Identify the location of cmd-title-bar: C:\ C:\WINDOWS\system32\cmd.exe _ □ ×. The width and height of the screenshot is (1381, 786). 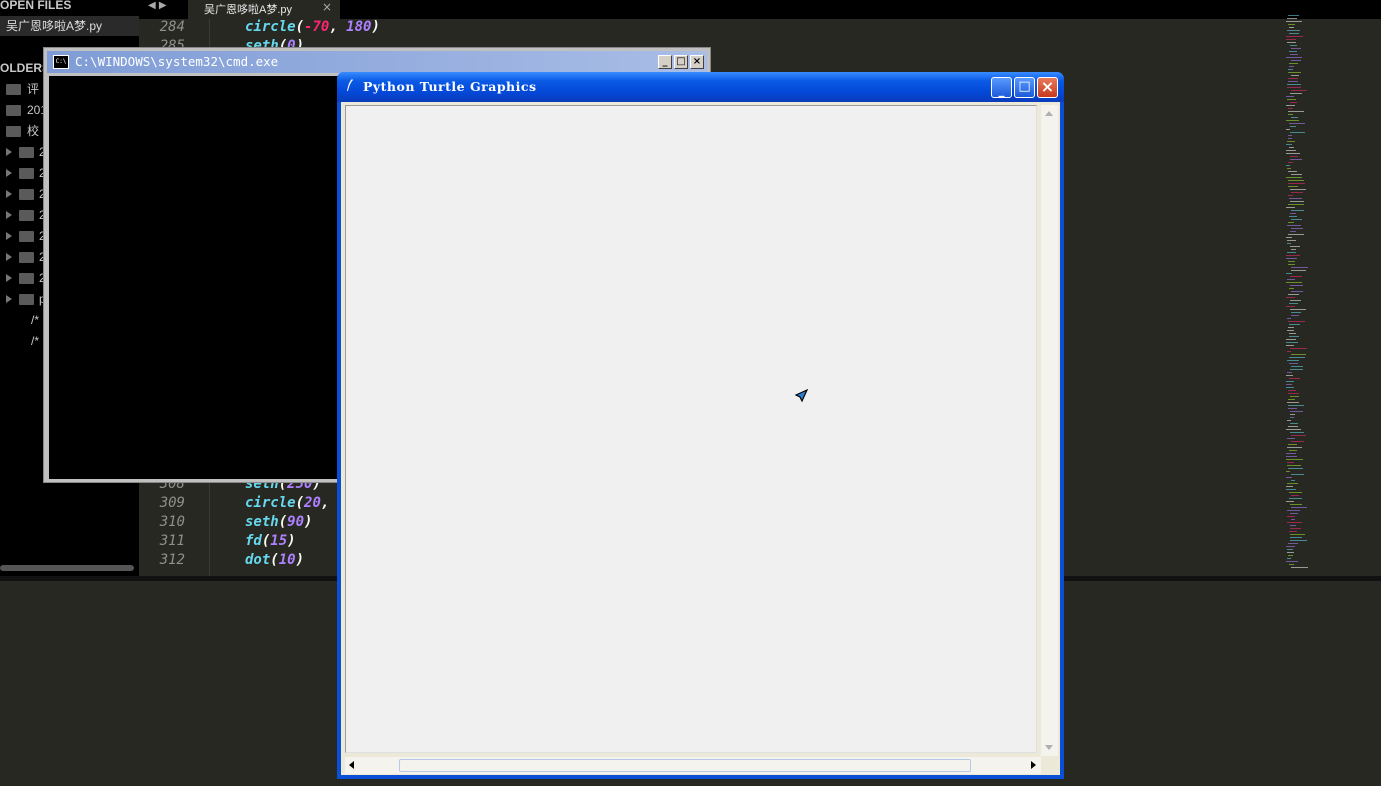
(377, 62).